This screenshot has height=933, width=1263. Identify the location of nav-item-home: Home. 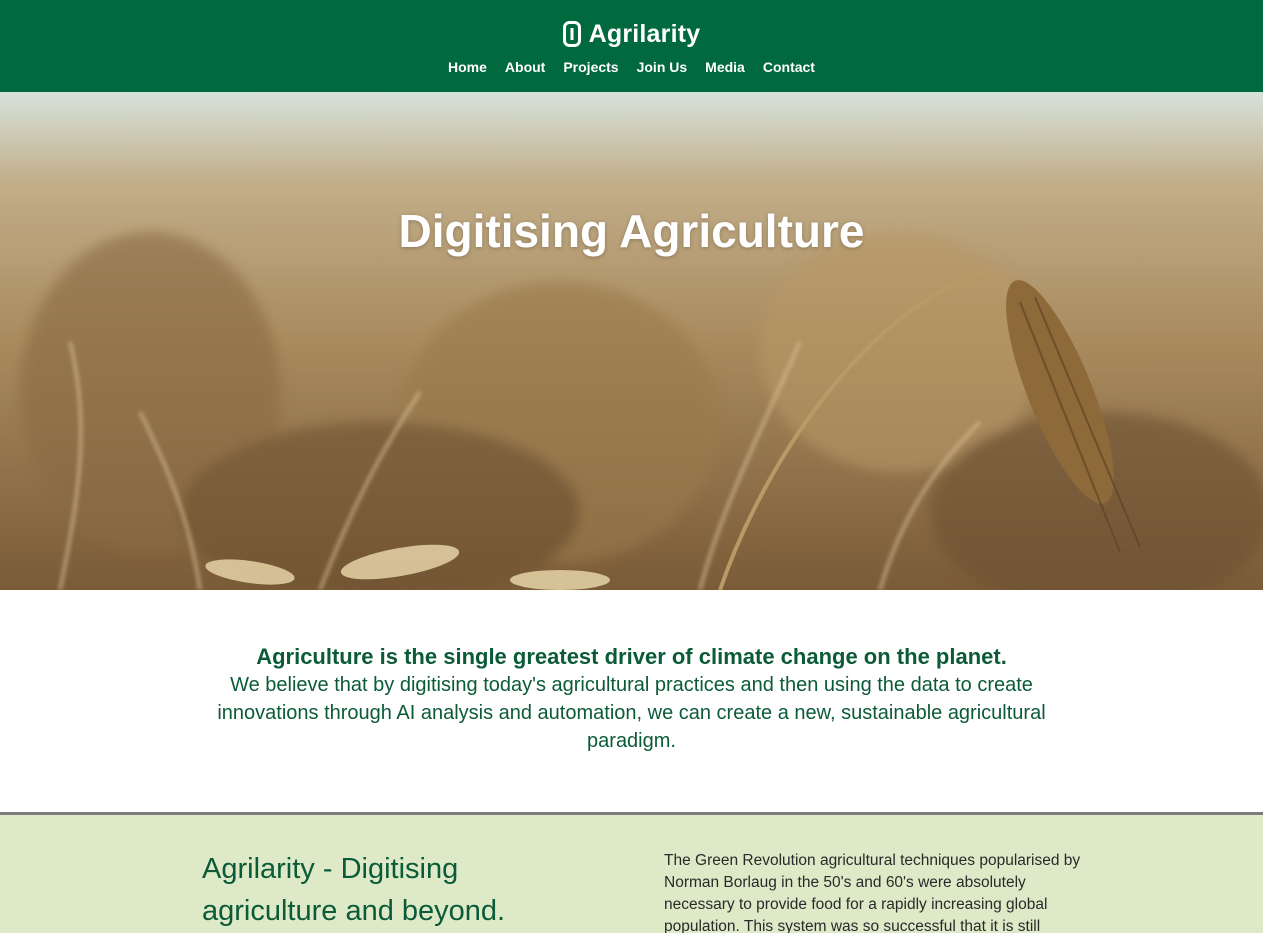
(467, 67).